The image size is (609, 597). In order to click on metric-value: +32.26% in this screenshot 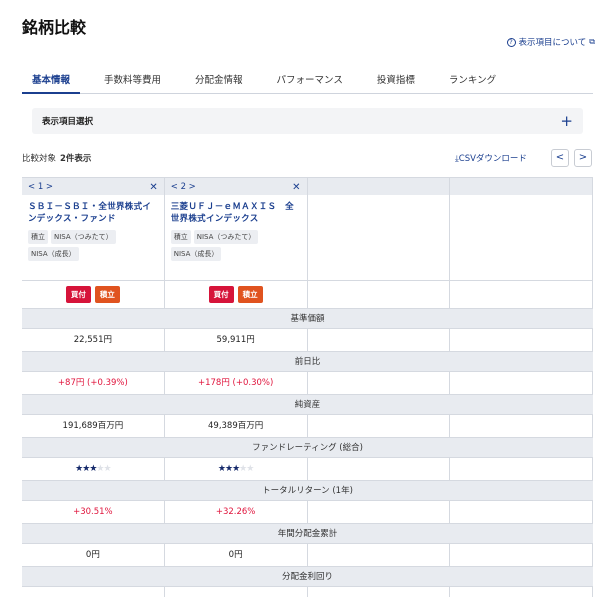, I will do `click(236, 512)`.